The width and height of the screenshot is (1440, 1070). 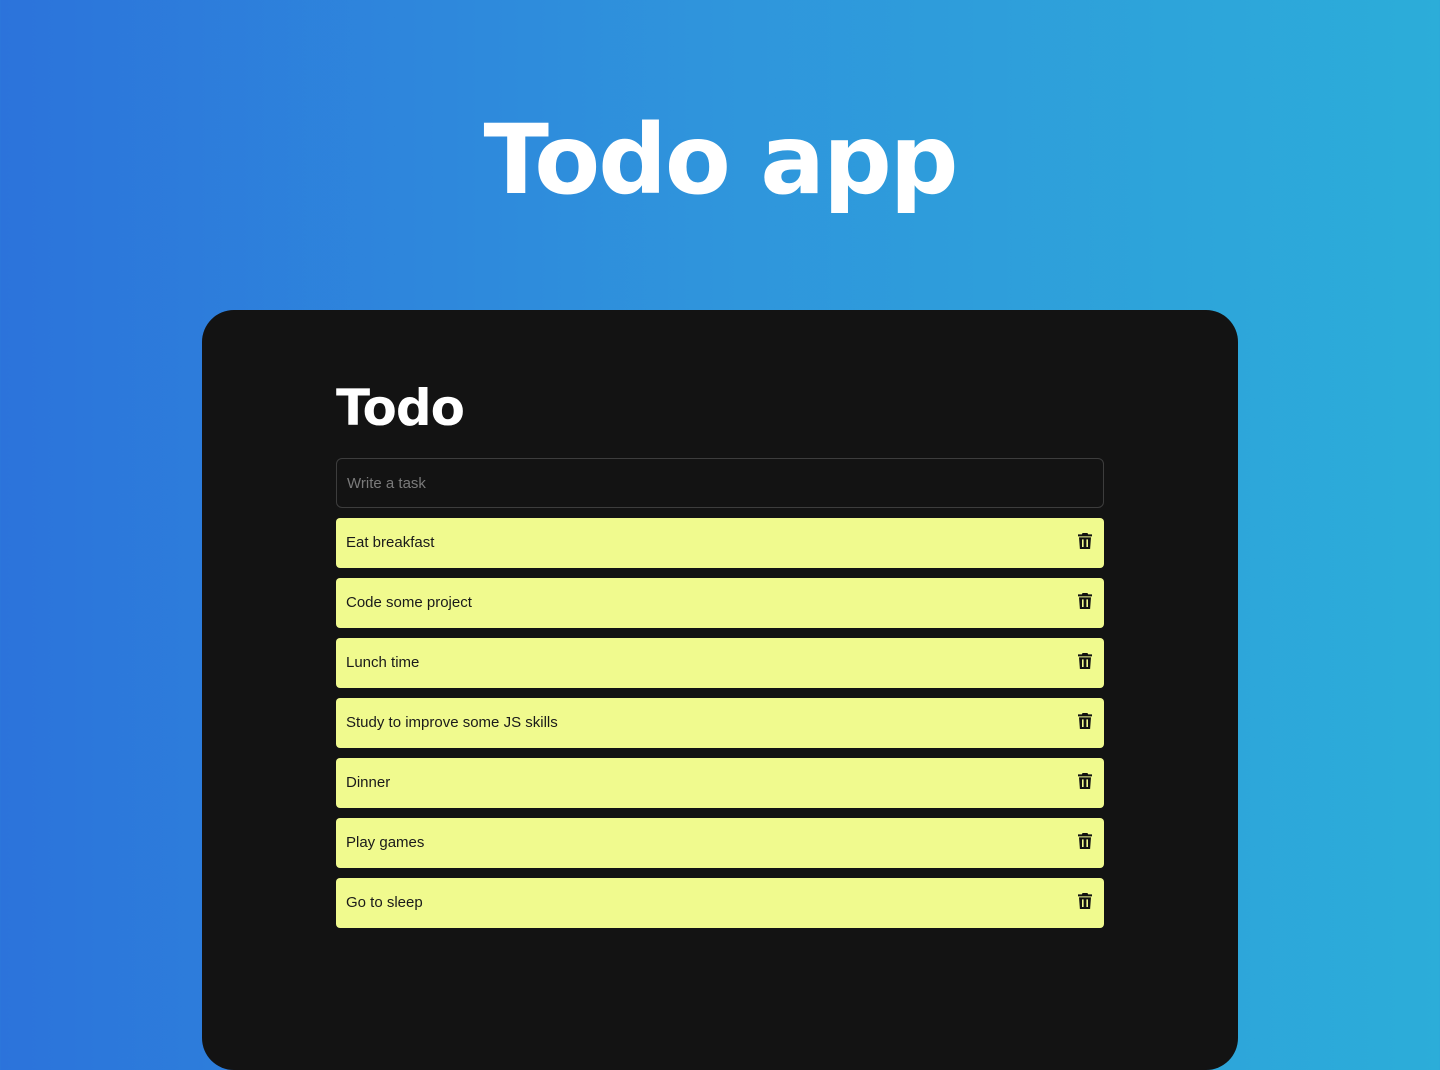 I want to click on task-item: Code some project, so click(x=720, y=603).